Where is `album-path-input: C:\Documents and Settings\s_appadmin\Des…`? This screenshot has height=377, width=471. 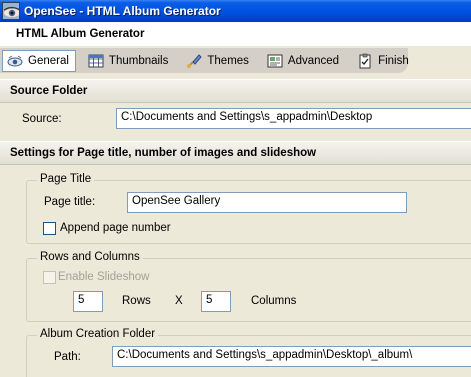 album-path-input: C:\Documents and Settings\s_appadmin\Des… is located at coordinates (291, 356).